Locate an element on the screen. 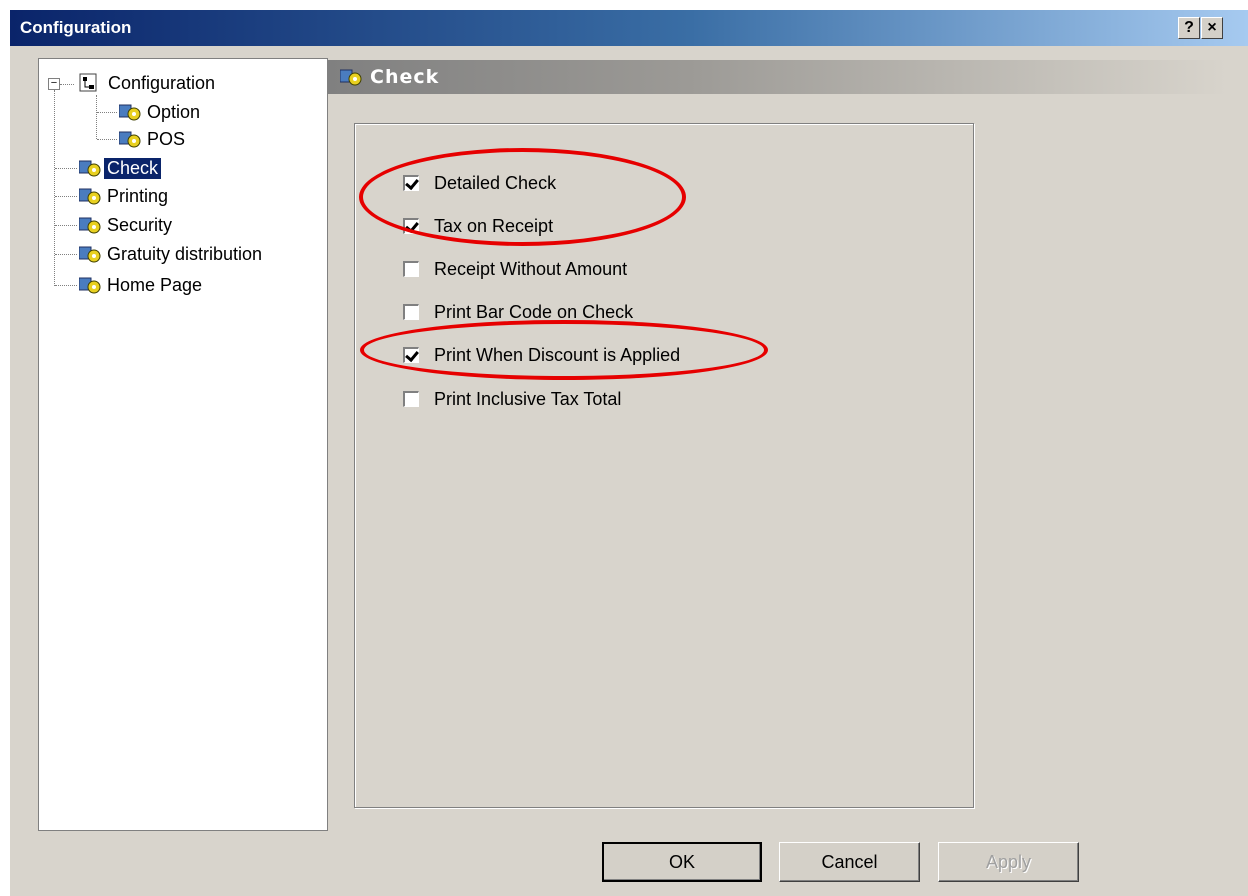 This screenshot has height=896, width=1248. tree-item-home-page: Home Page is located at coordinates (142, 285).